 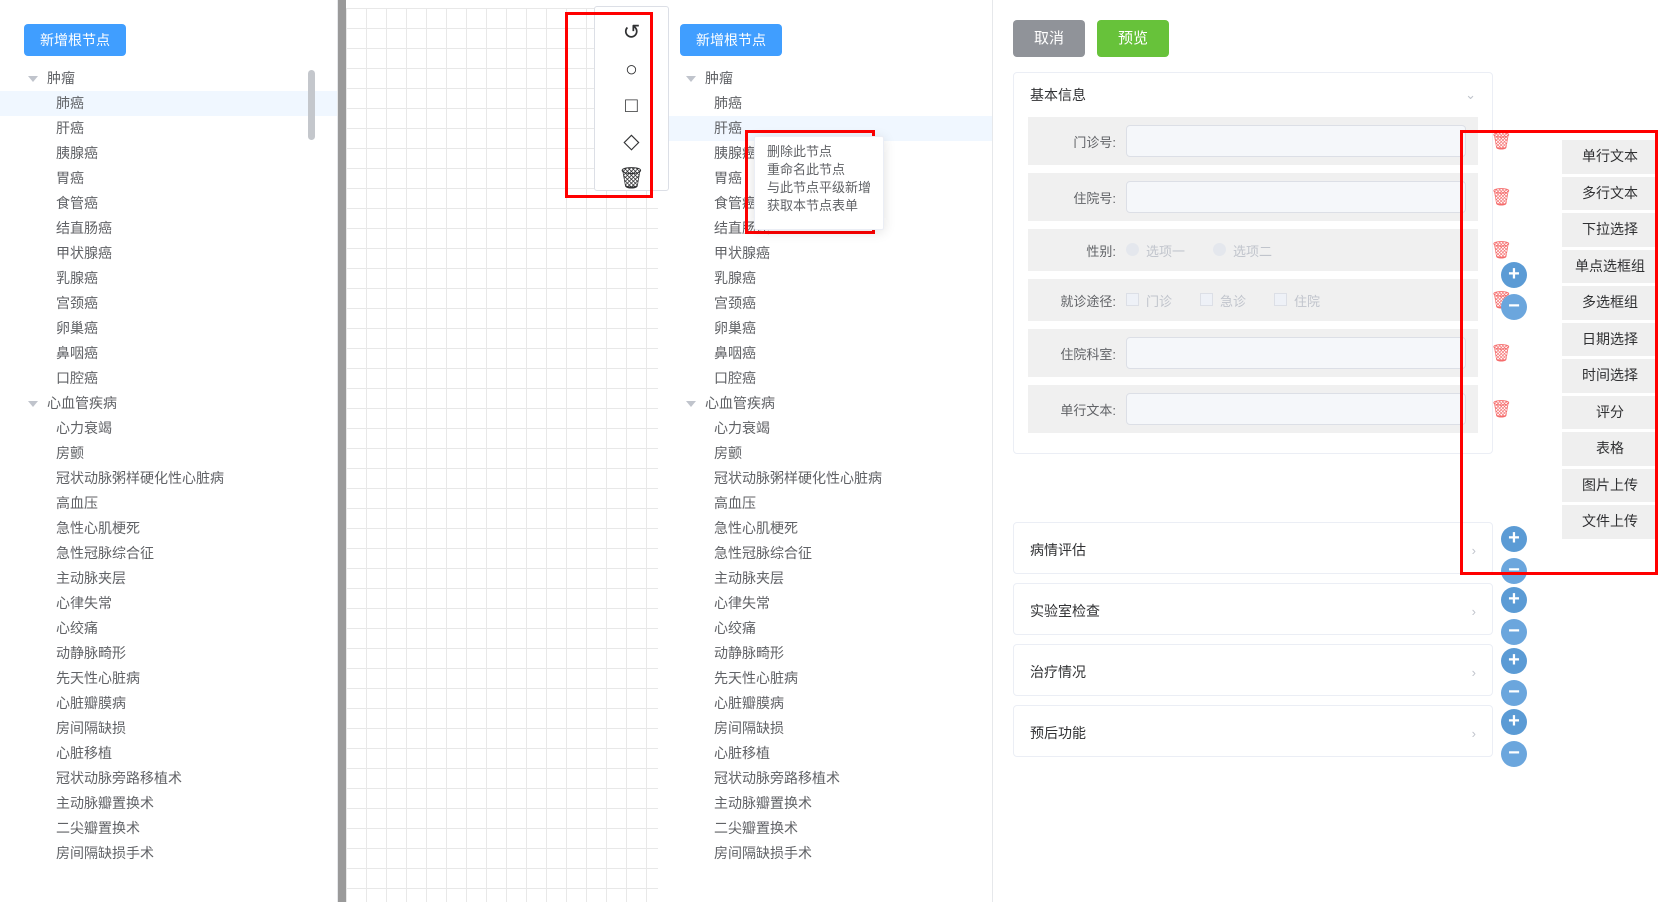 What do you see at coordinates (168, 678) in the screenshot?
I see `left-tree-item-node: 先天性心脏病` at bounding box center [168, 678].